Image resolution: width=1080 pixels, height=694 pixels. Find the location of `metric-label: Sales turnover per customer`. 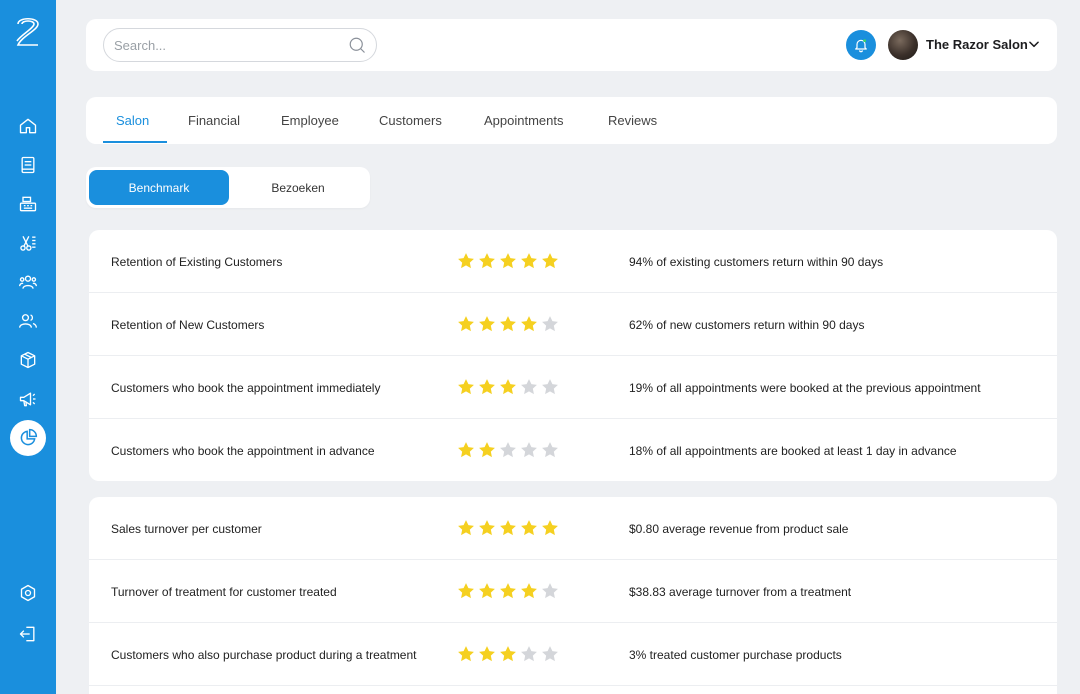

metric-label: Sales turnover per customer is located at coordinates (186, 529).